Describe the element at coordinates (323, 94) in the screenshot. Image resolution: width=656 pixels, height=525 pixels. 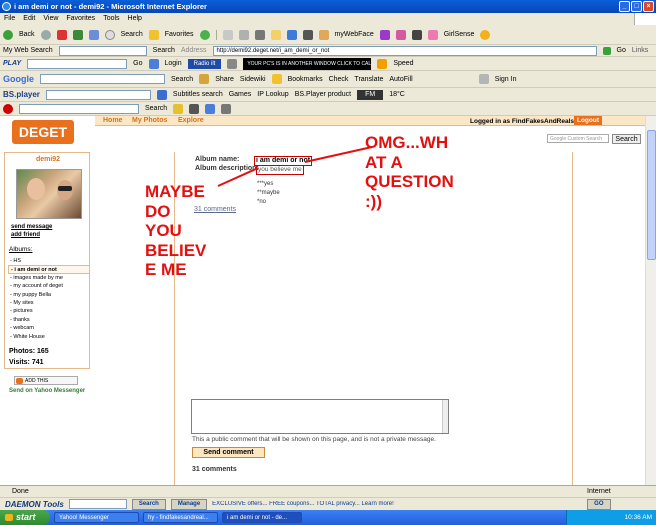
I see `bsproduct-button: BS.Player product` at that location.